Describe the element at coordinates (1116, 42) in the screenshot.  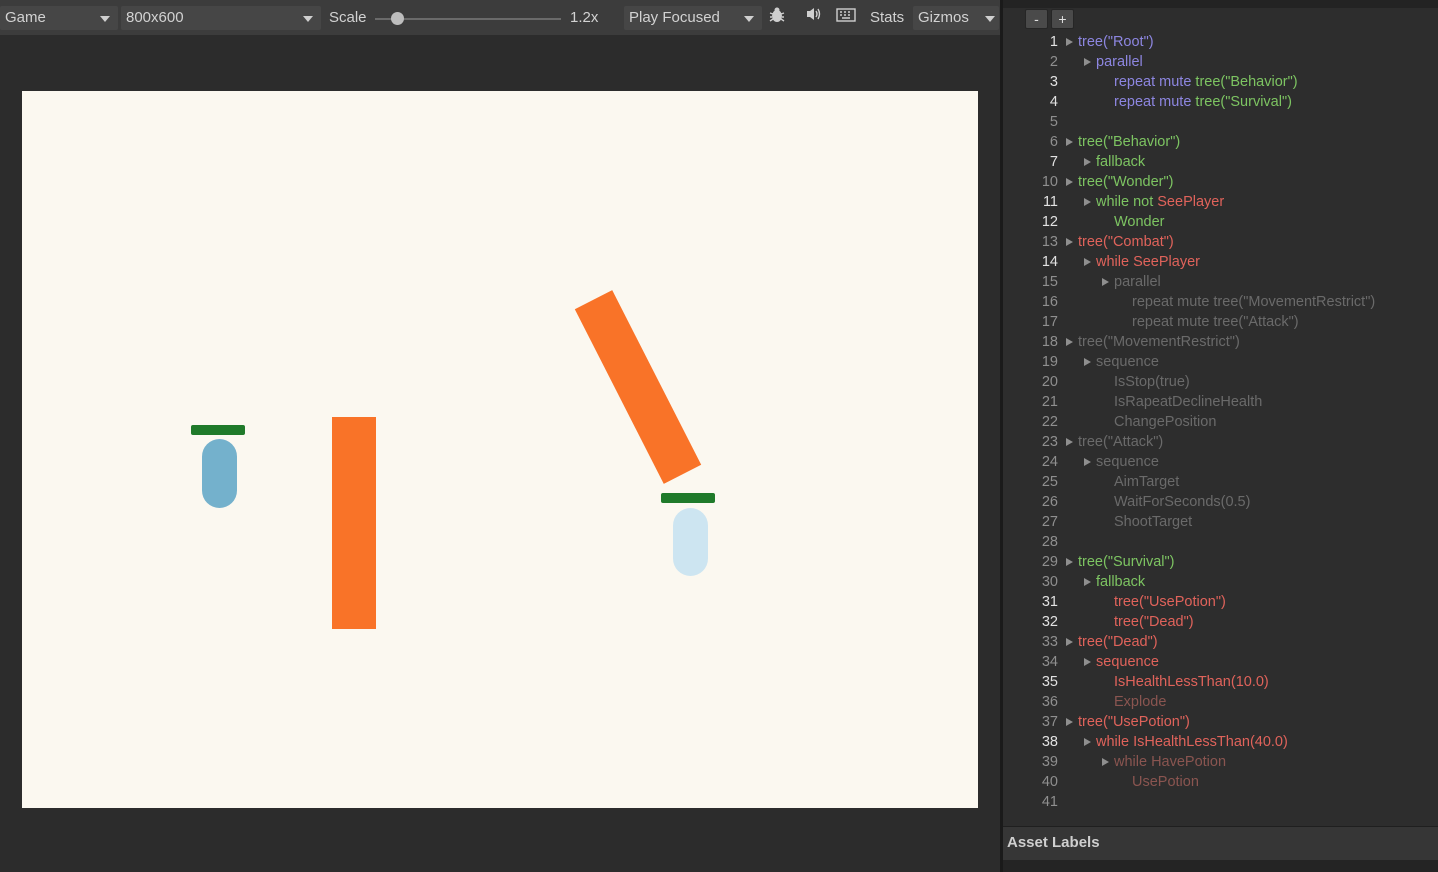
I see `code-text: tree("Root")` at that location.